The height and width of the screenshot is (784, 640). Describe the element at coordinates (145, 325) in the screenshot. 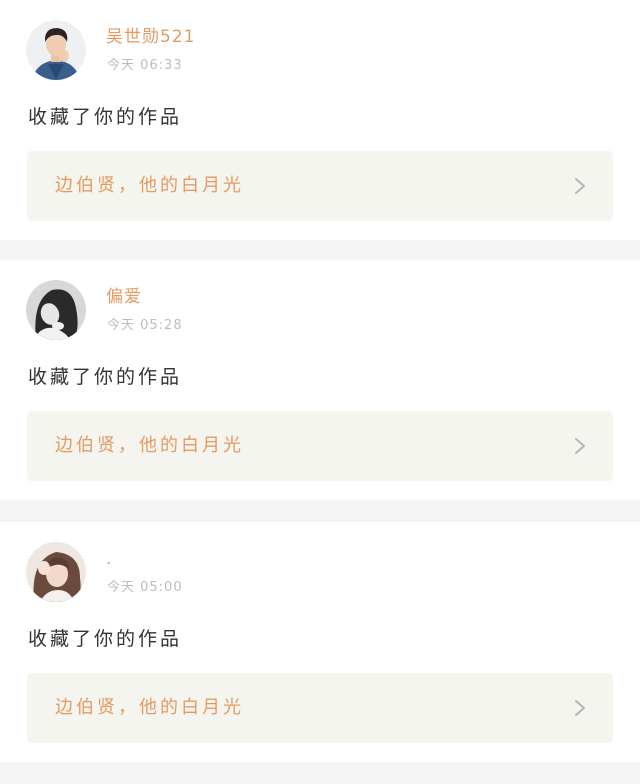

I see `timestamp: 今天 05:28` at that location.